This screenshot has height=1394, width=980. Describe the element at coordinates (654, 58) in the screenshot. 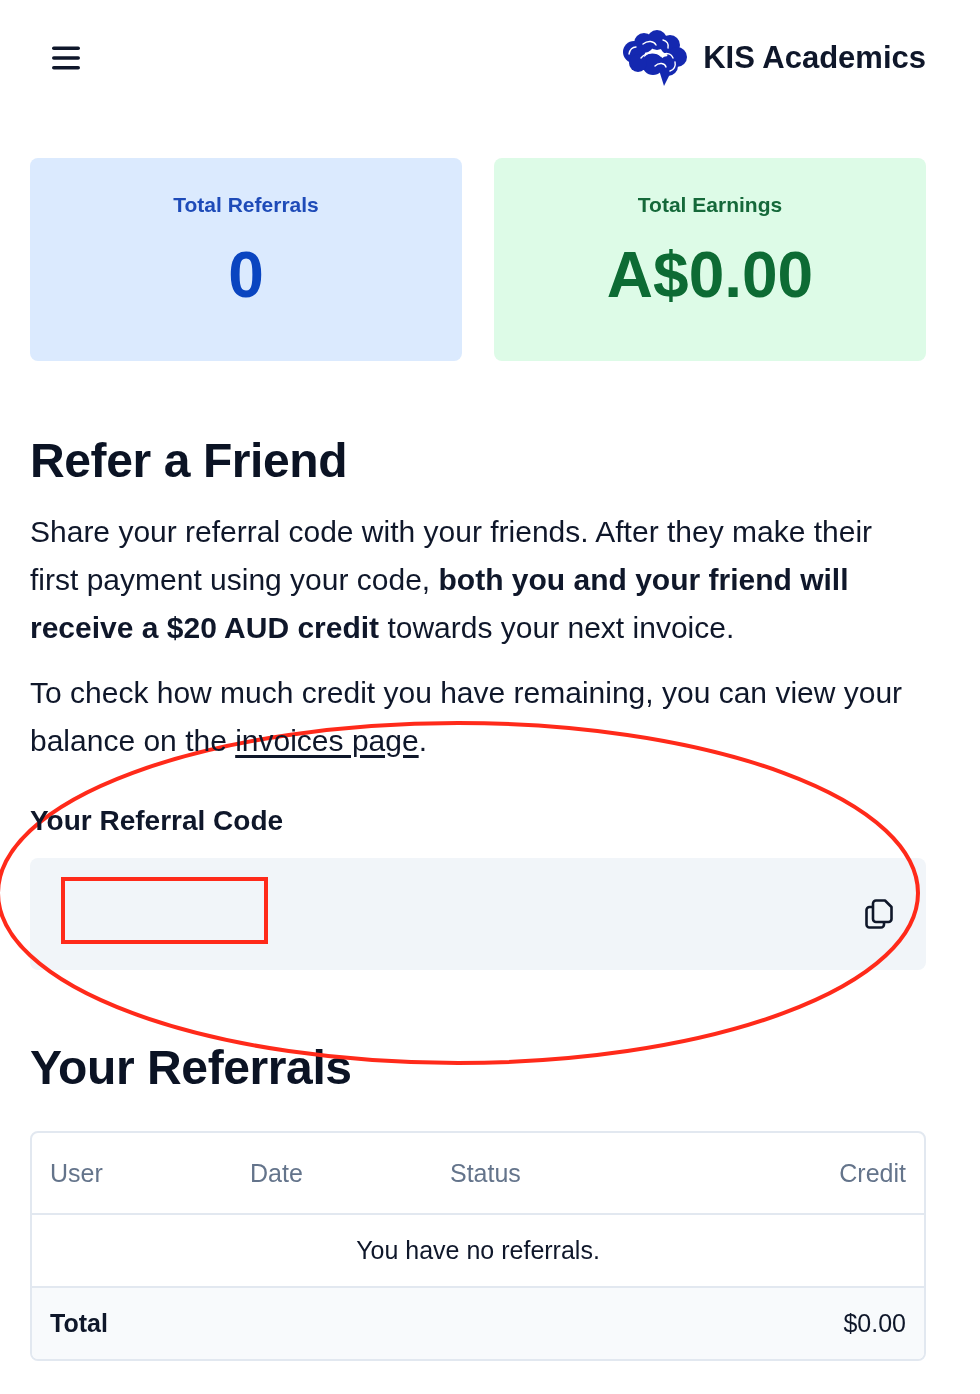

I see `brain-icon` at that location.